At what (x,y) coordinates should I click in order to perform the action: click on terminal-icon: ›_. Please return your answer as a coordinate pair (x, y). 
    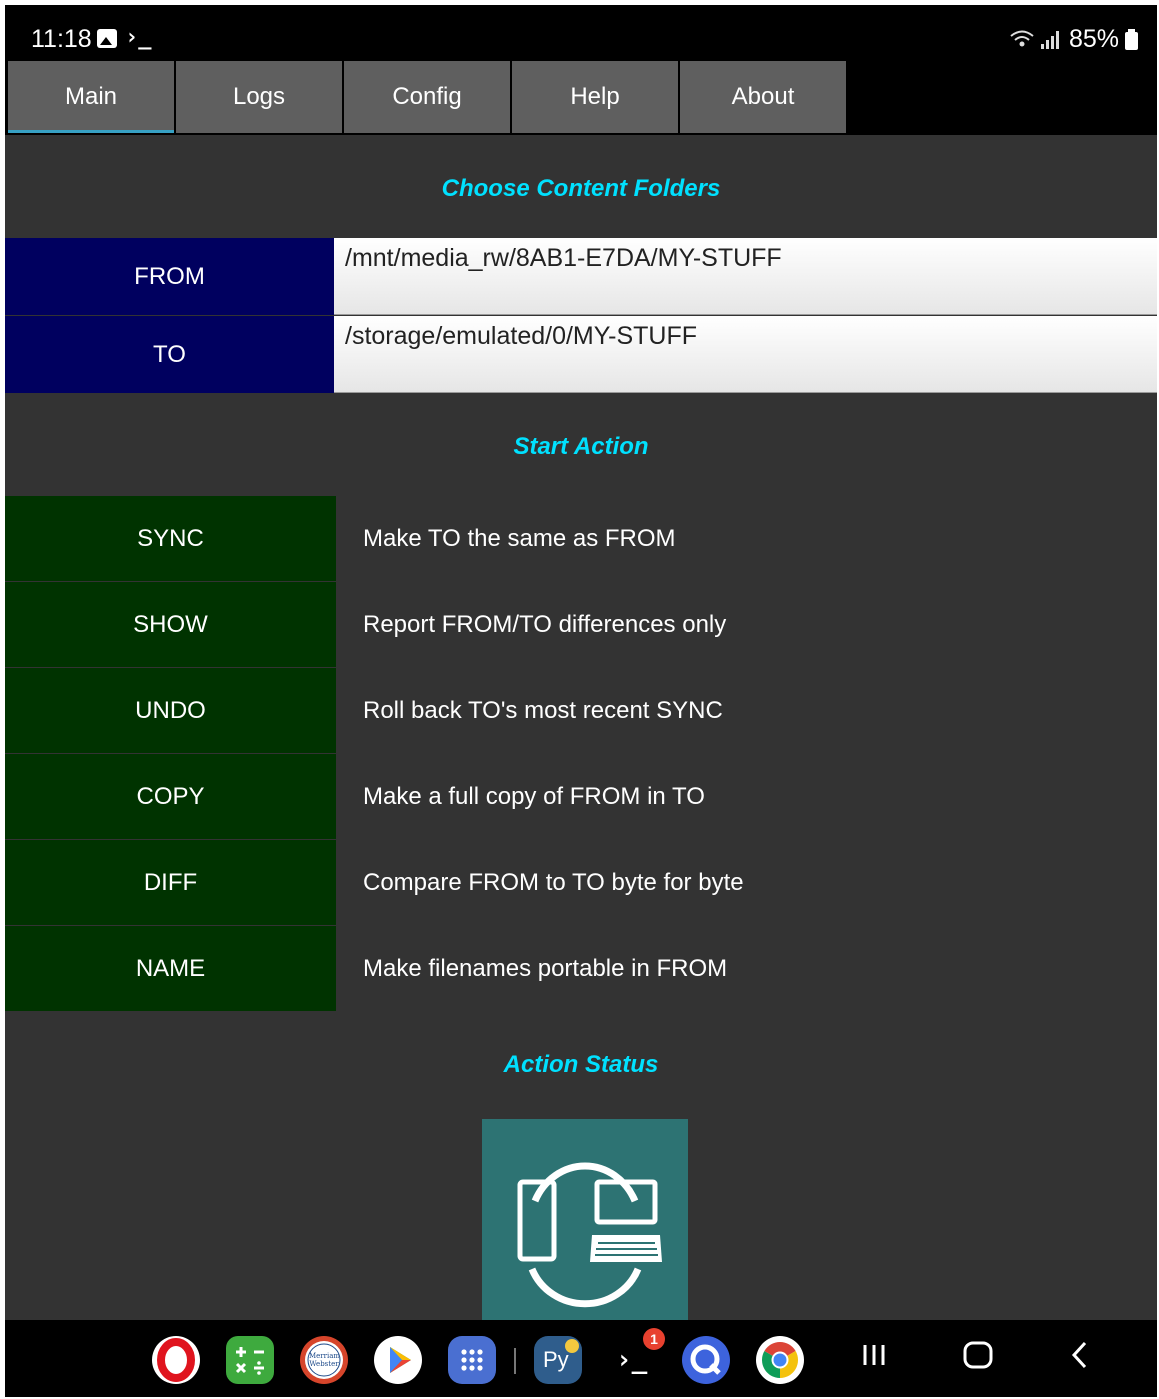
    Looking at the image, I should click on (138, 37).